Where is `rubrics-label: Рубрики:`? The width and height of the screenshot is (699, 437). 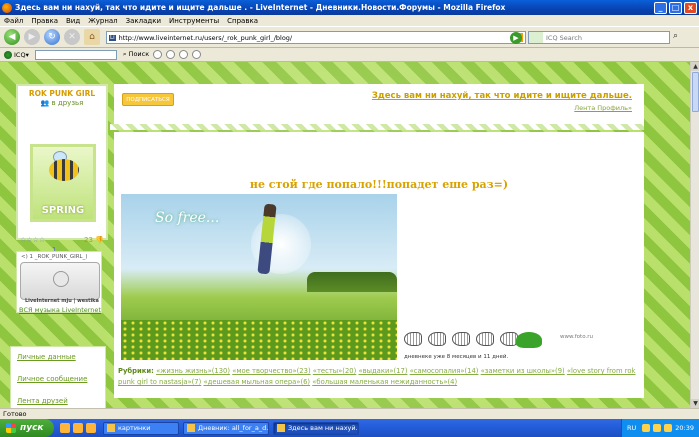 rubrics-label: Рубрики: is located at coordinates (136, 371).